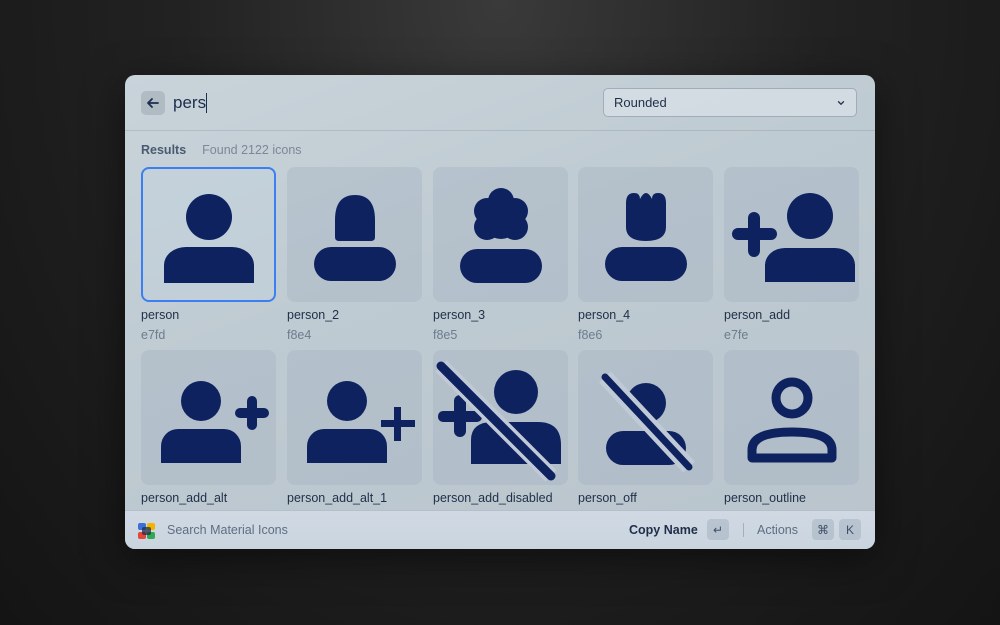  What do you see at coordinates (252, 150) in the screenshot?
I see `results-count: Found 2122 icons` at bounding box center [252, 150].